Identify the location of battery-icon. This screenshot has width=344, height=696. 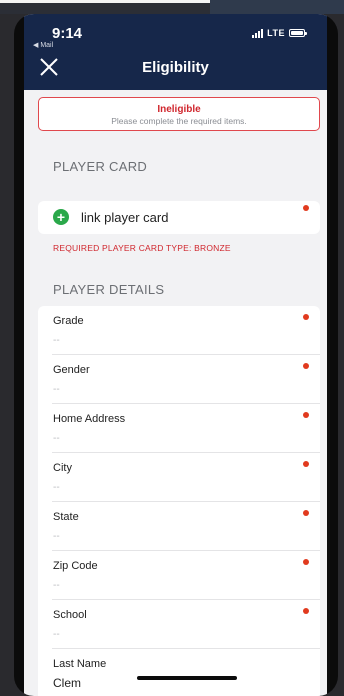
(298, 33).